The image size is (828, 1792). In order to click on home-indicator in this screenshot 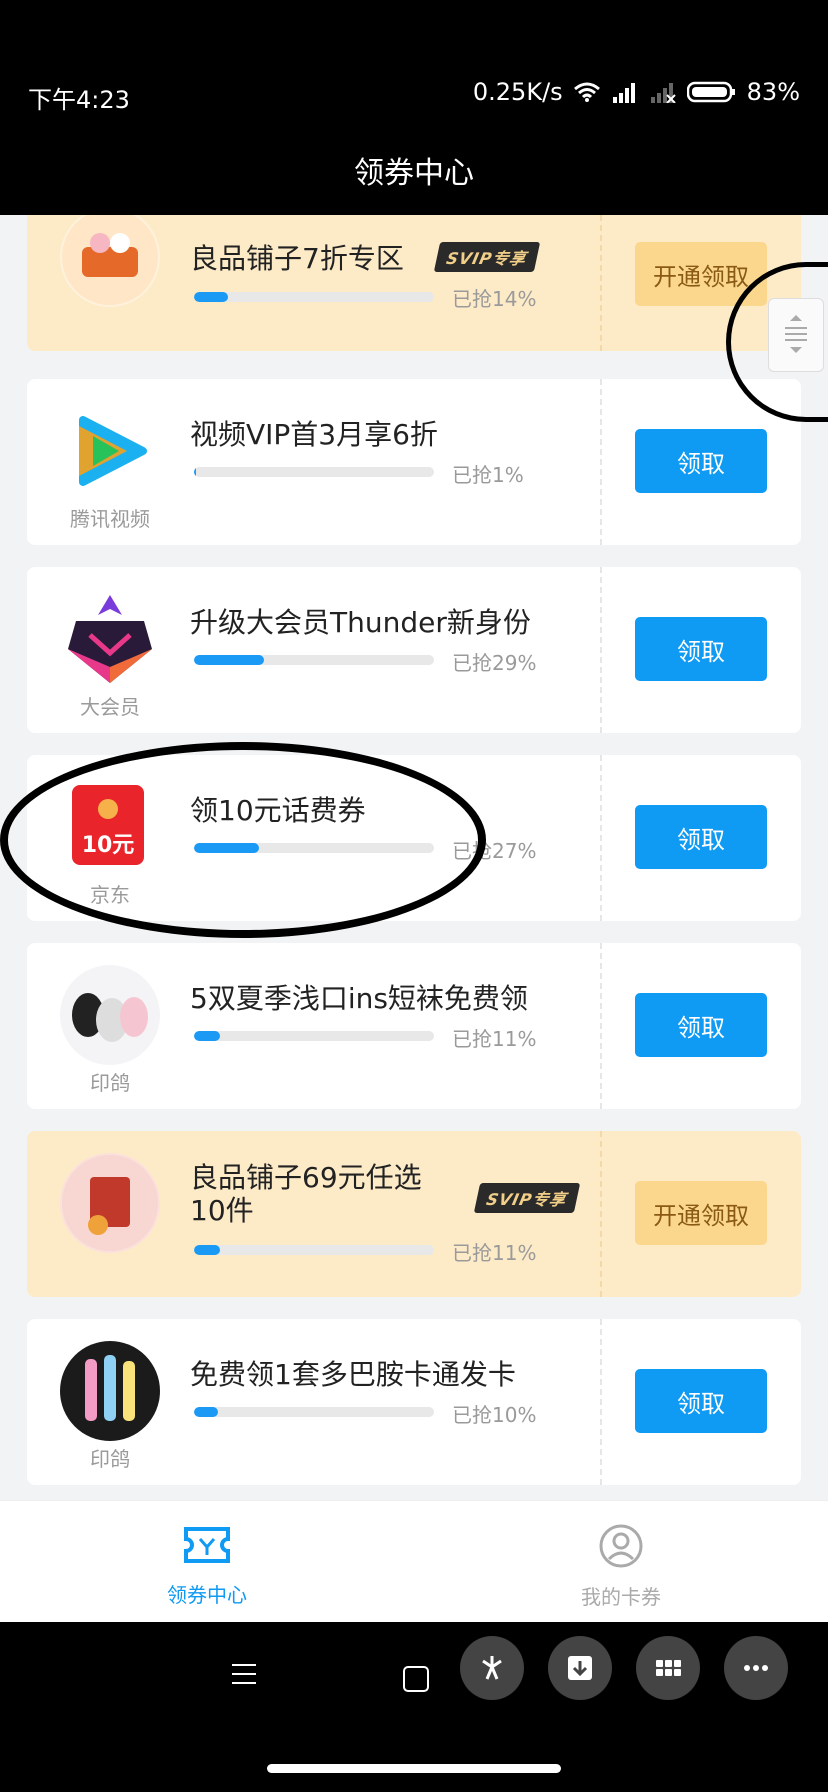, I will do `click(414, 1768)`.